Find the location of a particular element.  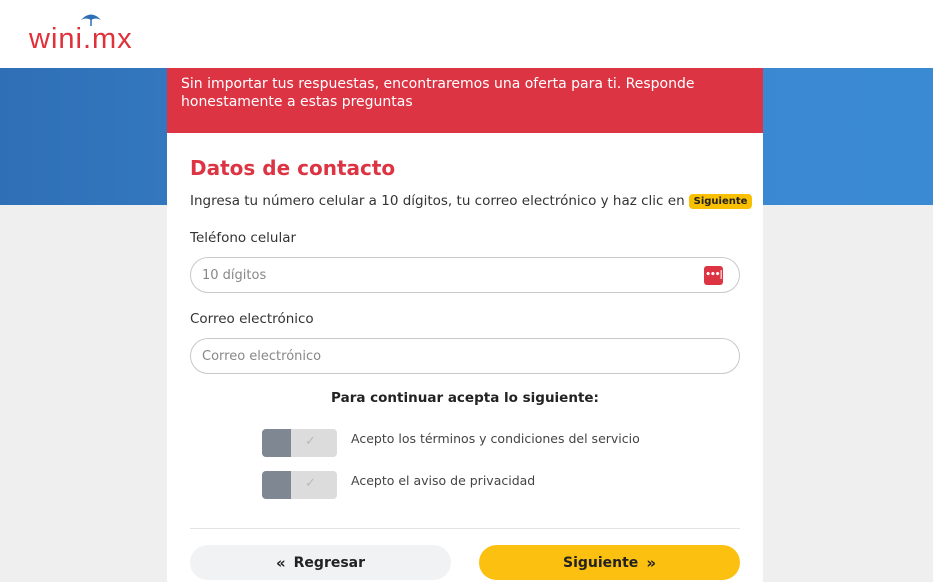

logo-text: wini.mx is located at coordinates (81, 39).